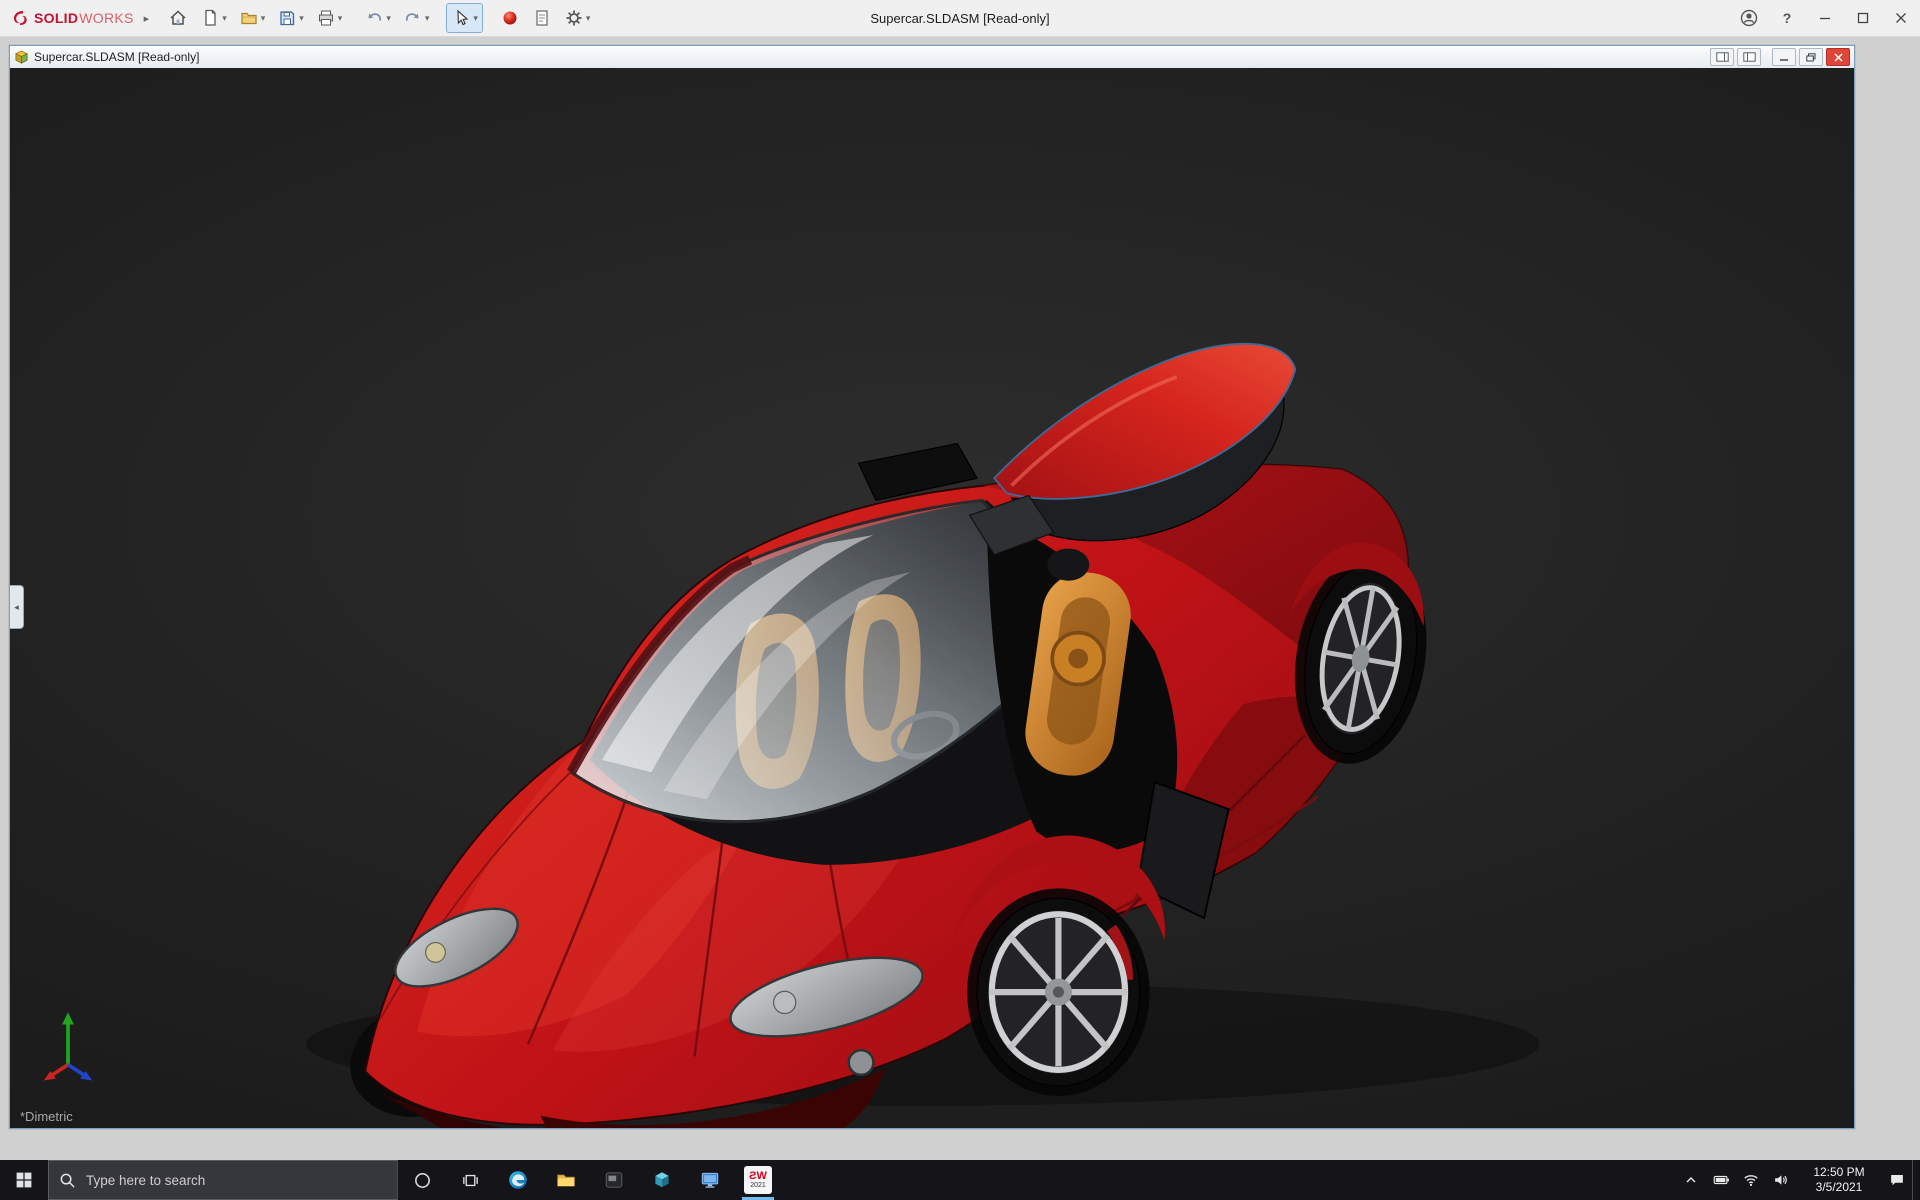 The width and height of the screenshot is (1920, 1200). I want to click on start-button, so click(24, 1180).